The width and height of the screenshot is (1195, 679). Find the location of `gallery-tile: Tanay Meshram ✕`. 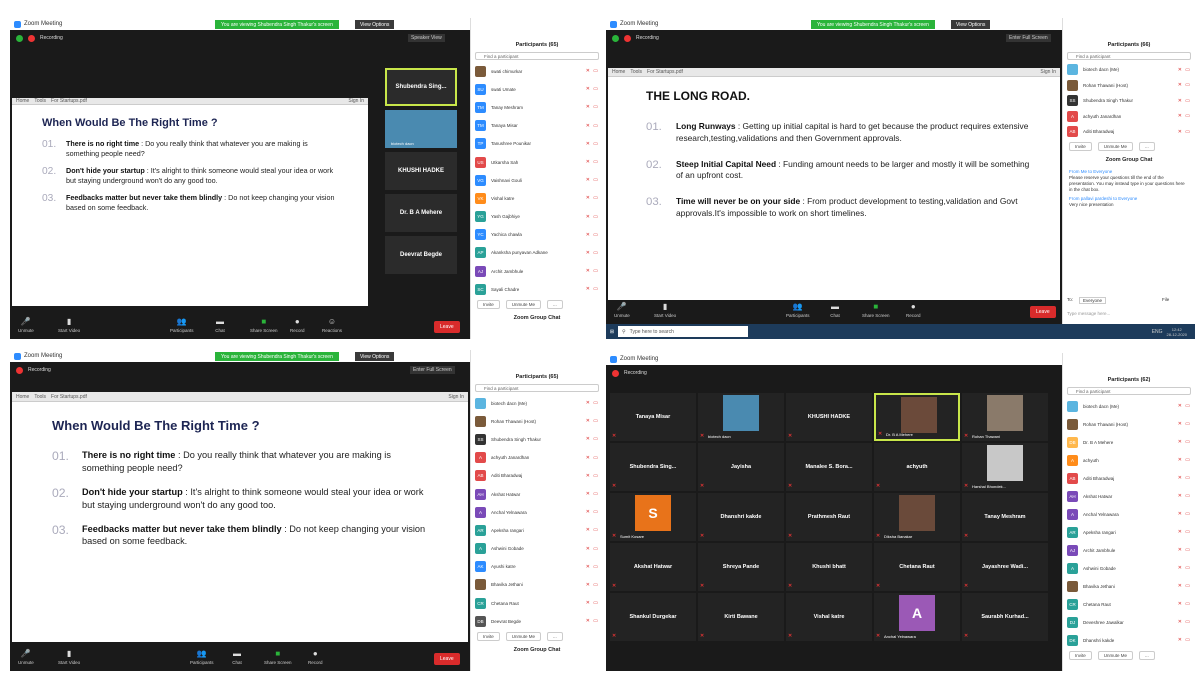

gallery-tile: Tanay Meshram ✕ is located at coordinates (1005, 517).